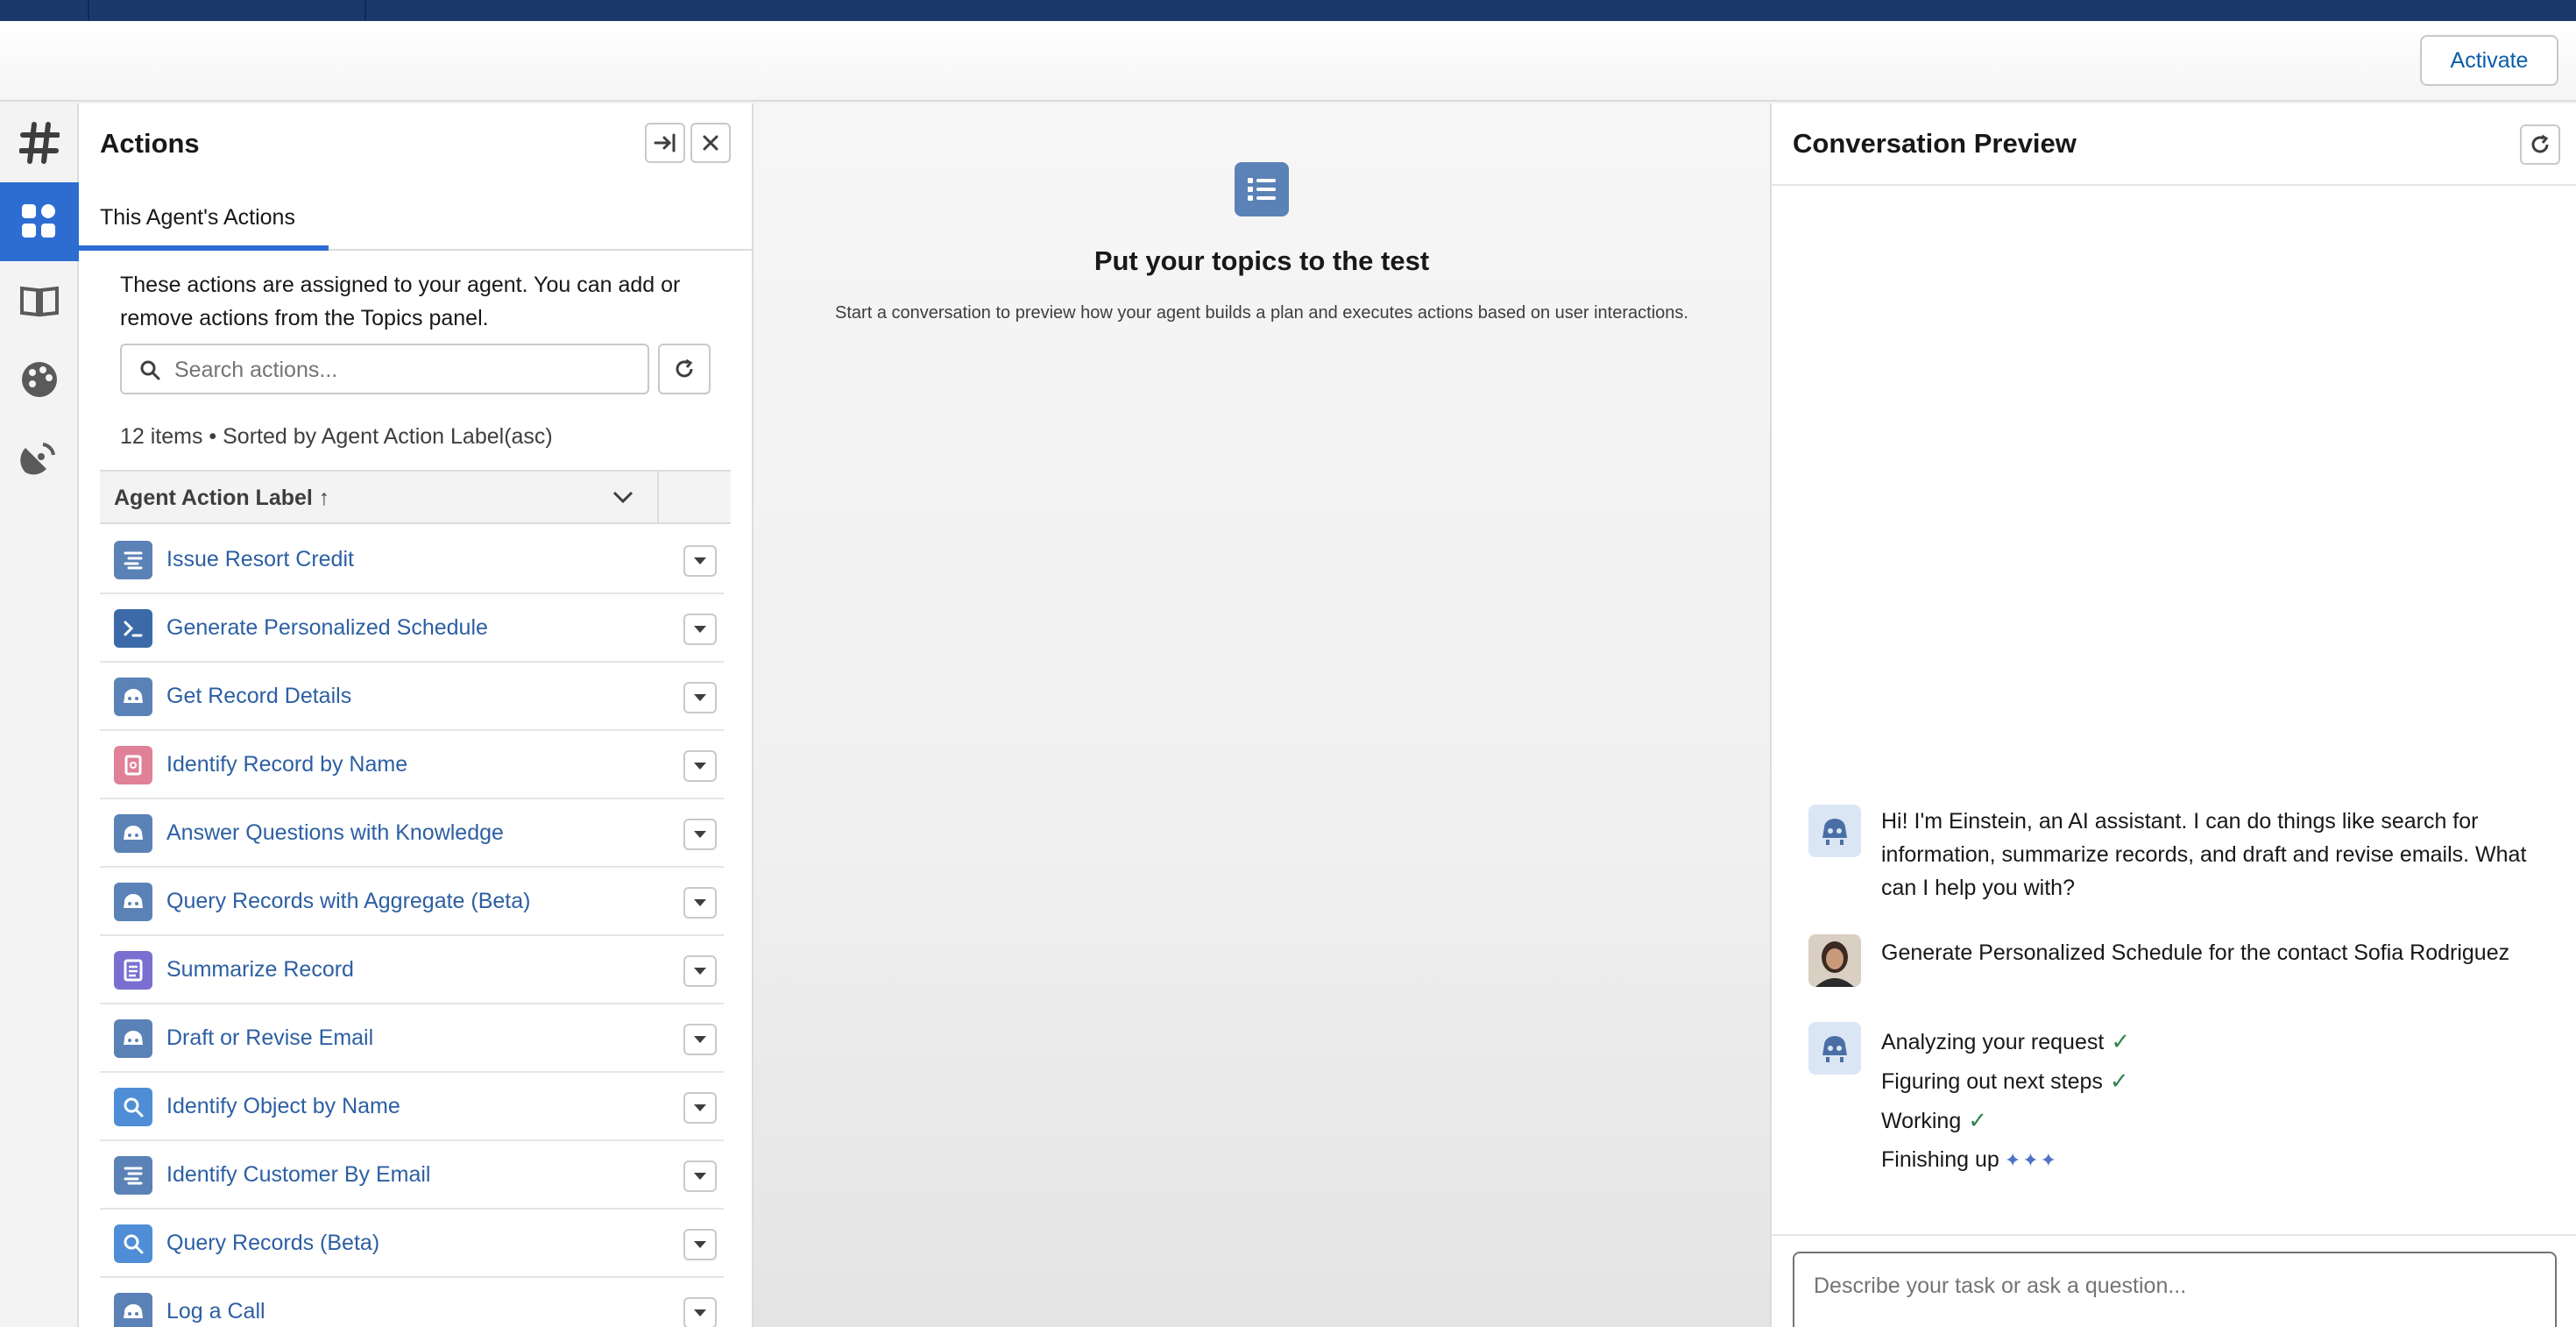 The image size is (2576, 1327). I want to click on table-row: Issue Resort Credit, so click(412, 560).